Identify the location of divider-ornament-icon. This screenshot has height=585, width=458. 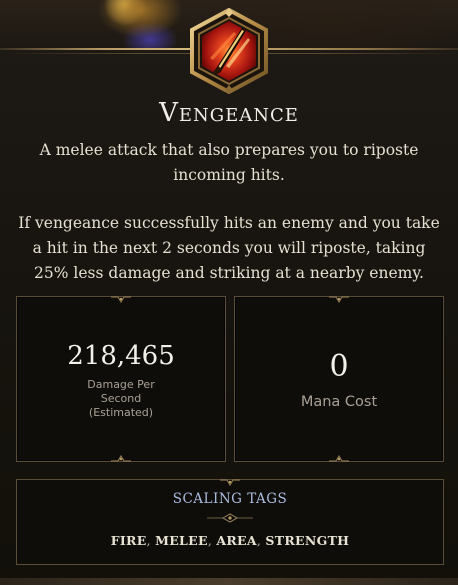
(230, 518).